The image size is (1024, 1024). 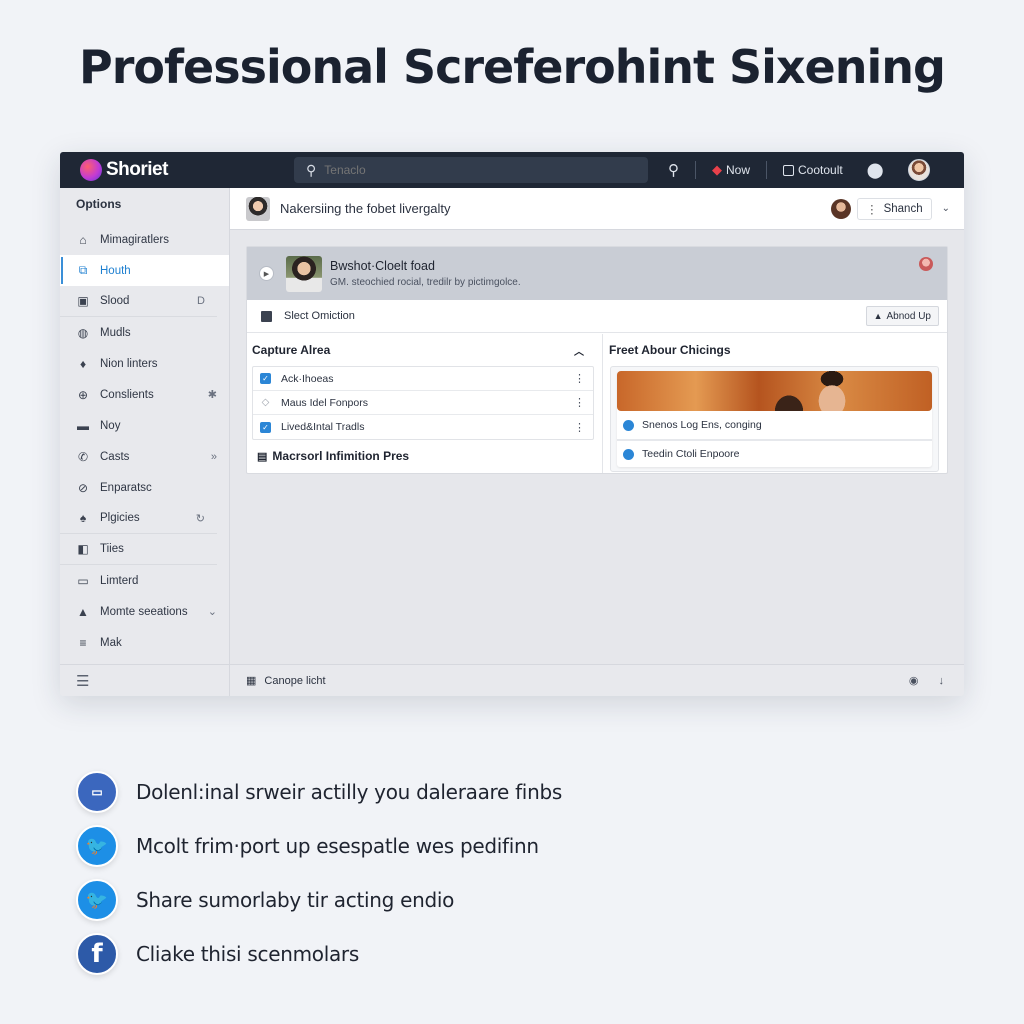 I want to click on feature-image, so click(x=774, y=391).